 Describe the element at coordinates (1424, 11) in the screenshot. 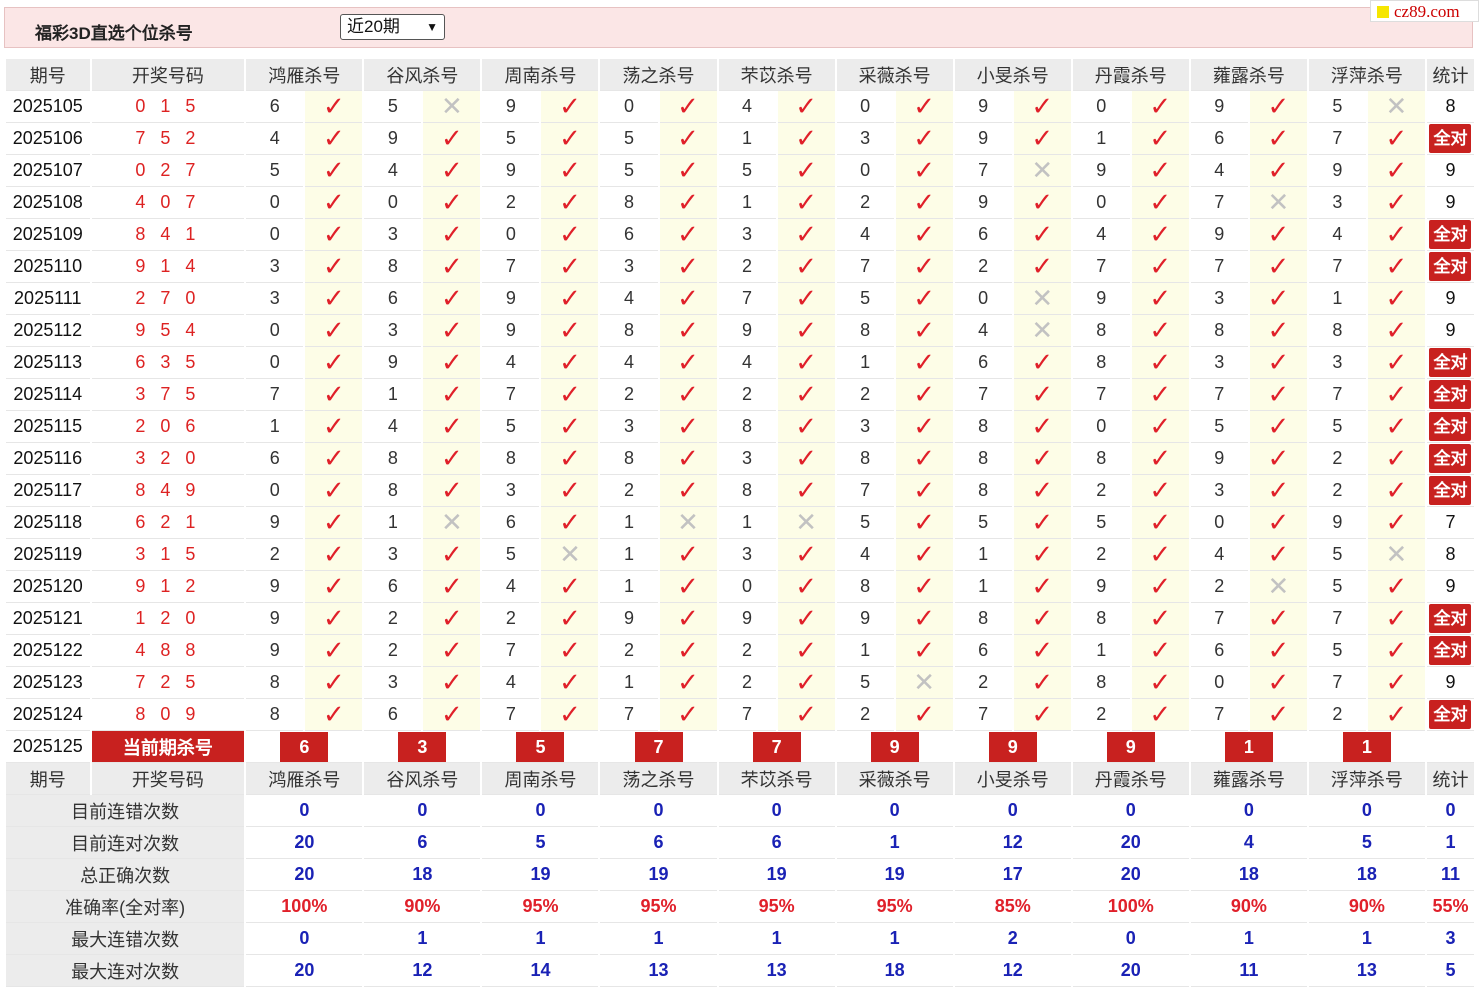

I see `brand-logo: cz89.com` at that location.